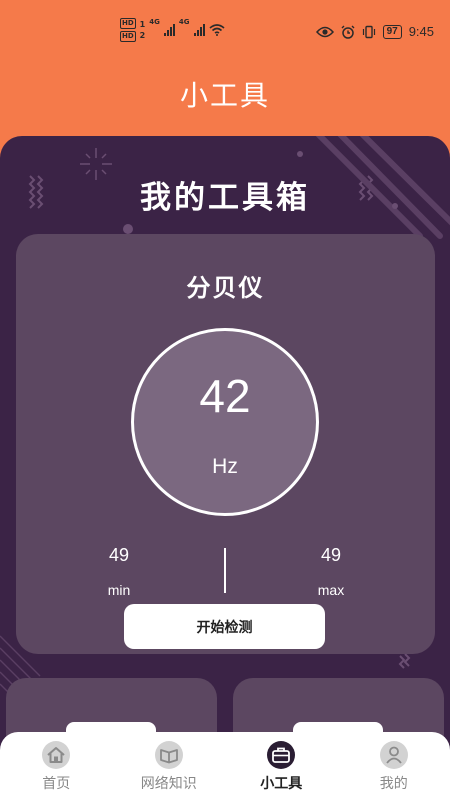  I want to click on vibrate-icon, so click(368, 31).